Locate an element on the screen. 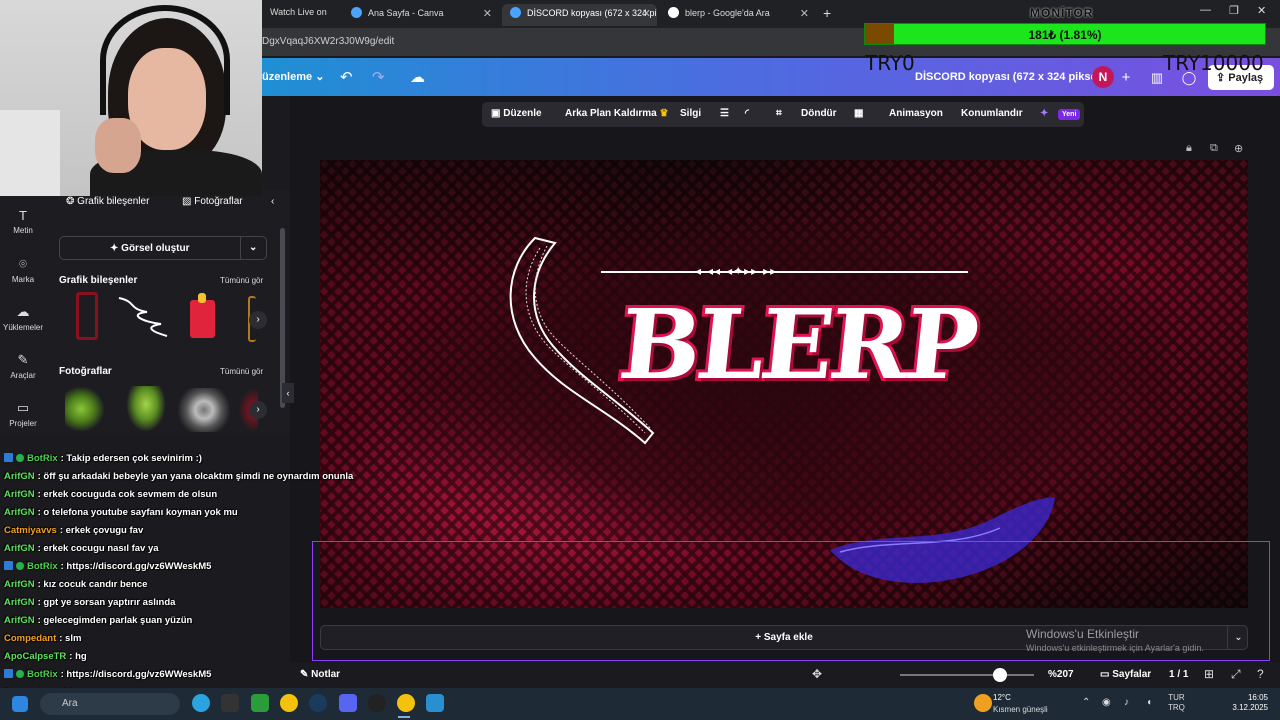 The width and height of the screenshot is (1280, 720). epic-games-icon is located at coordinates (230, 703).